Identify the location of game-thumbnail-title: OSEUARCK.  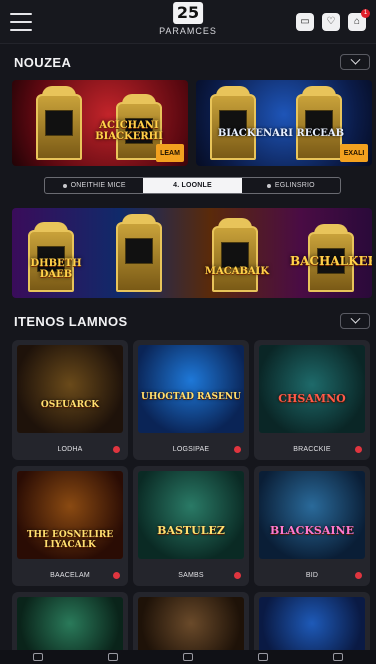
(70, 405).